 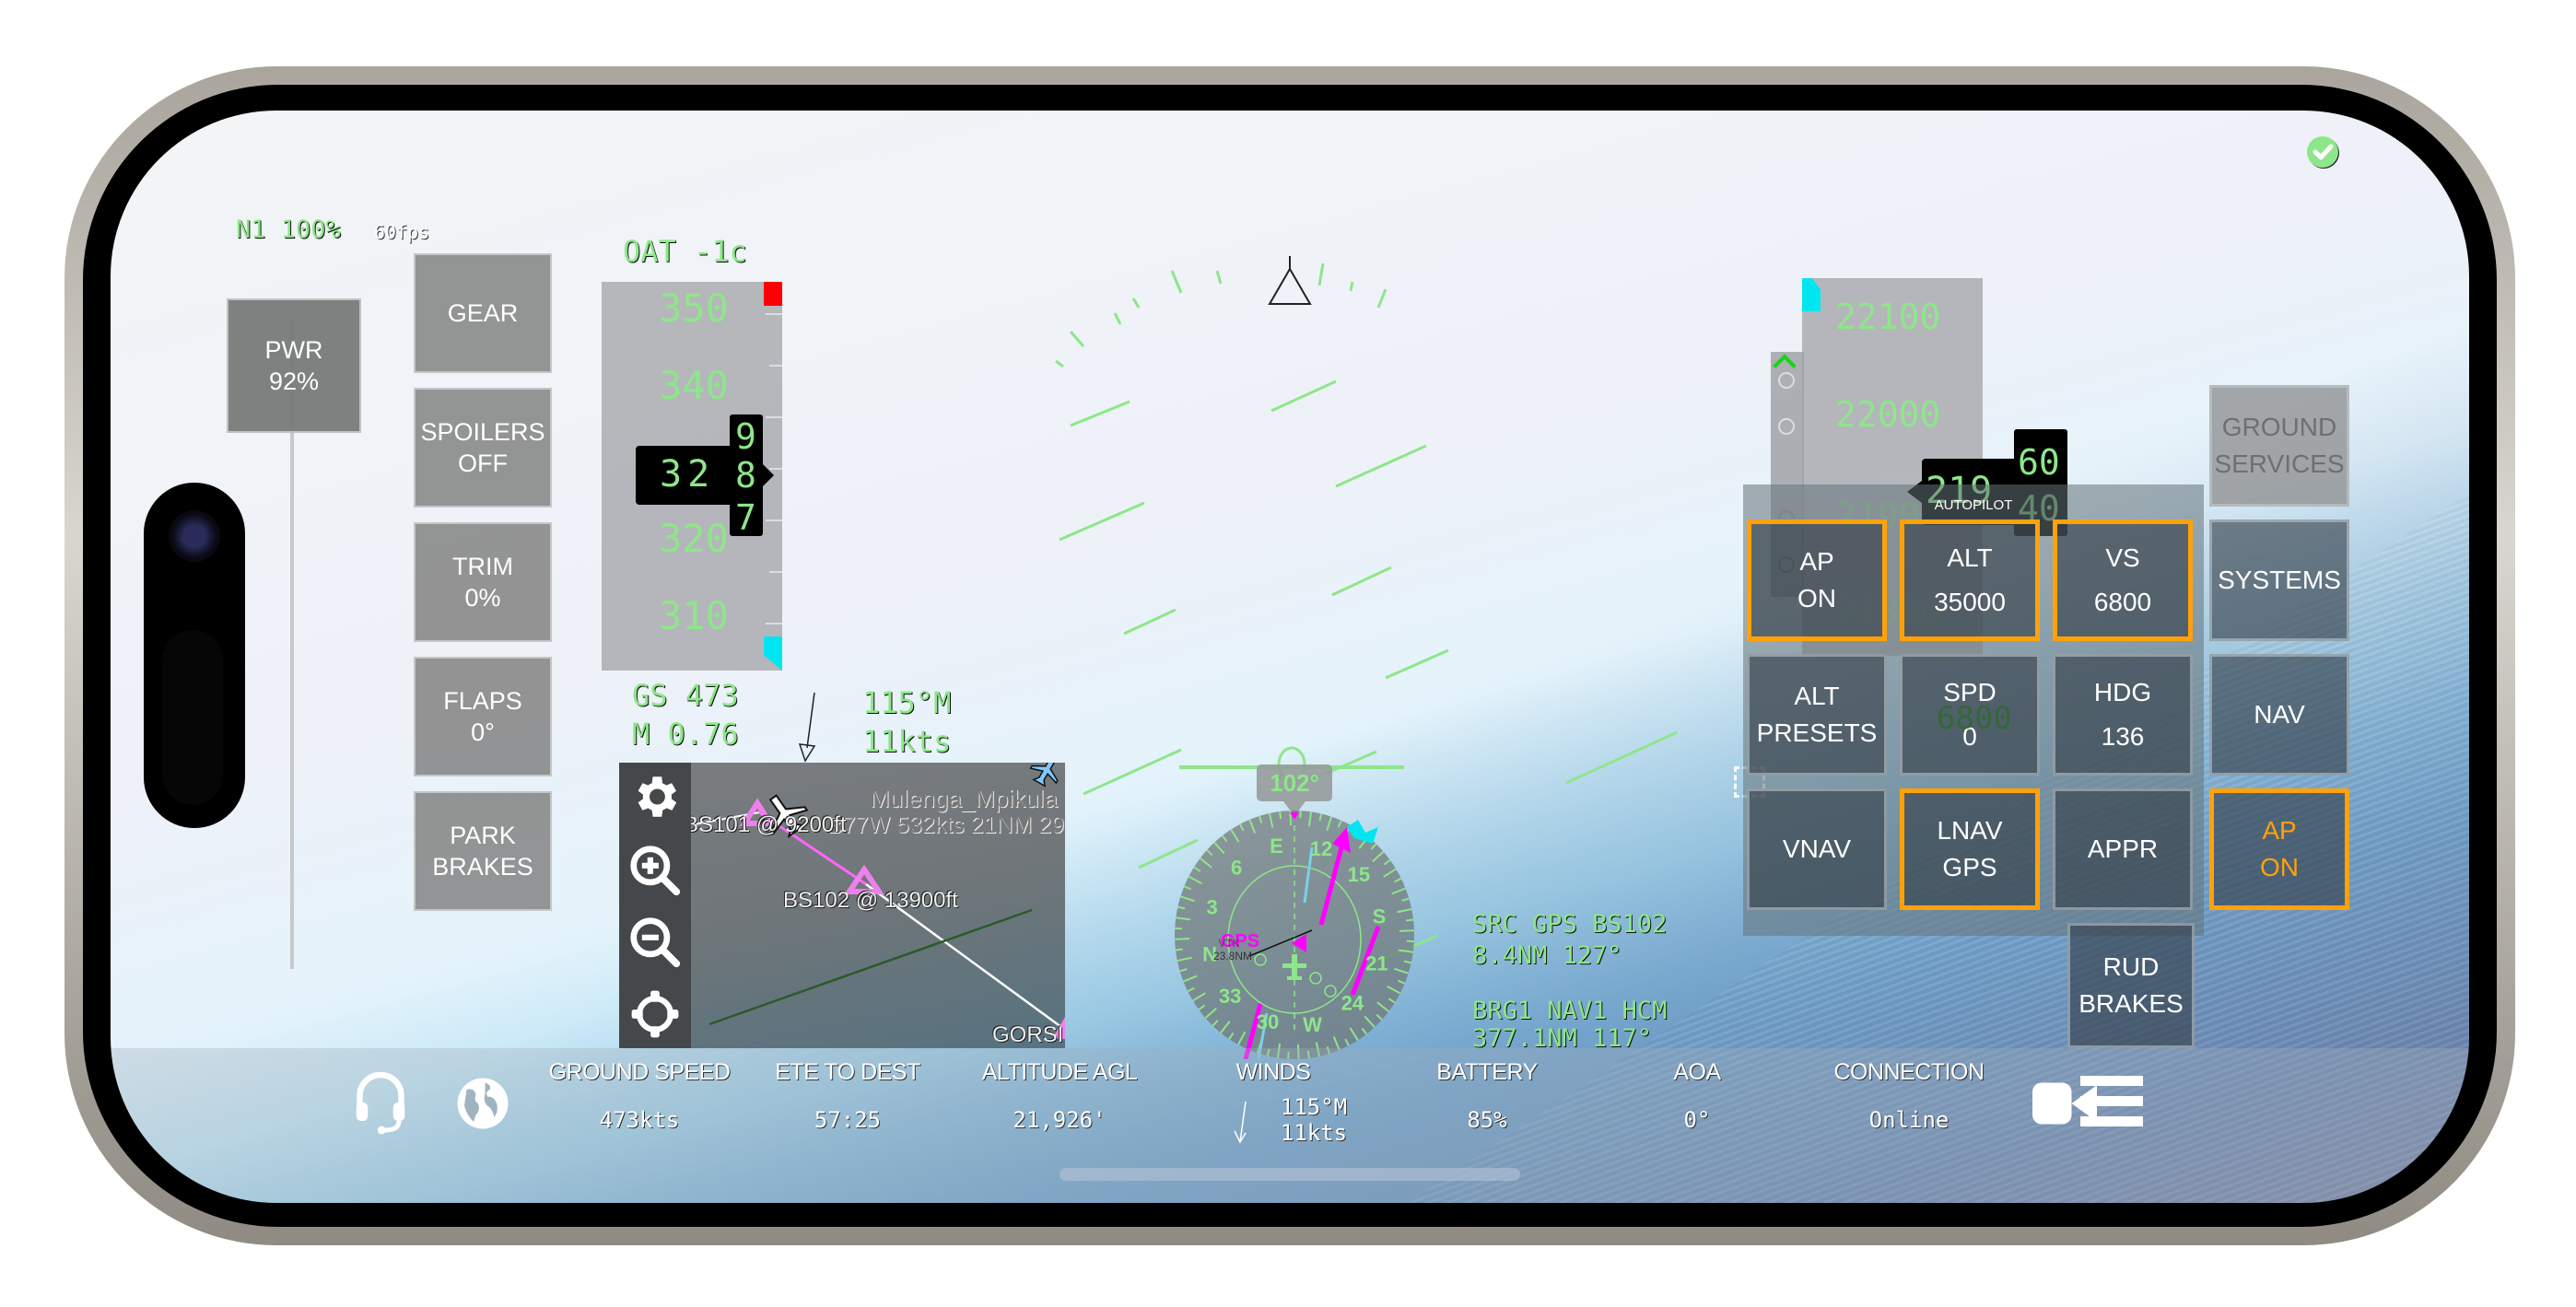 What do you see at coordinates (1970, 580) in the screenshot?
I see `autopilot-tile-alt: ALT 35000` at bounding box center [1970, 580].